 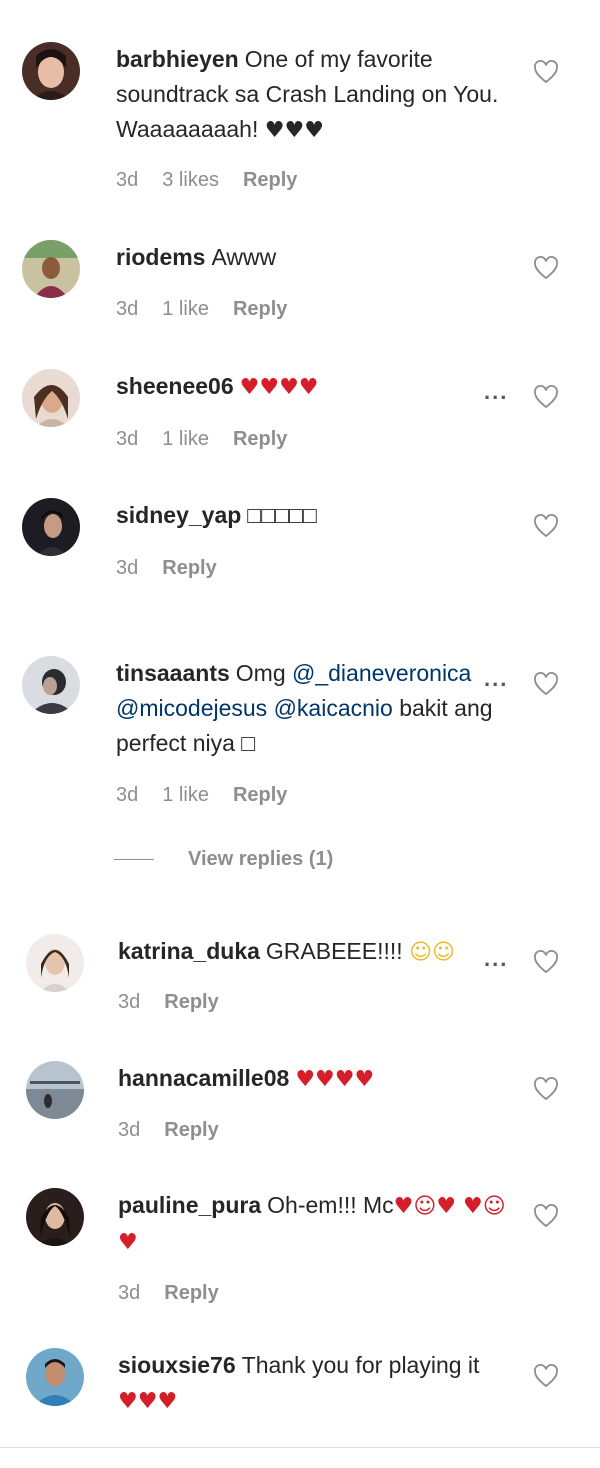 What do you see at coordinates (360, 1365) in the screenshot?
I see `comment-text: Thank you for playing it` at bounding box center [360, 1365].